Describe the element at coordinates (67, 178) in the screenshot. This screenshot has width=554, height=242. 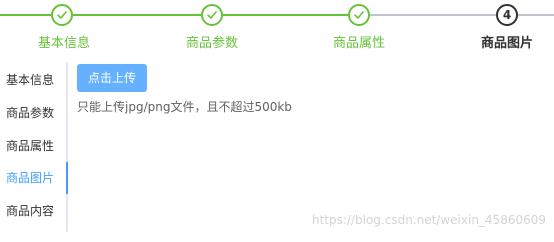
I see `tab-active-indicator` at that location.